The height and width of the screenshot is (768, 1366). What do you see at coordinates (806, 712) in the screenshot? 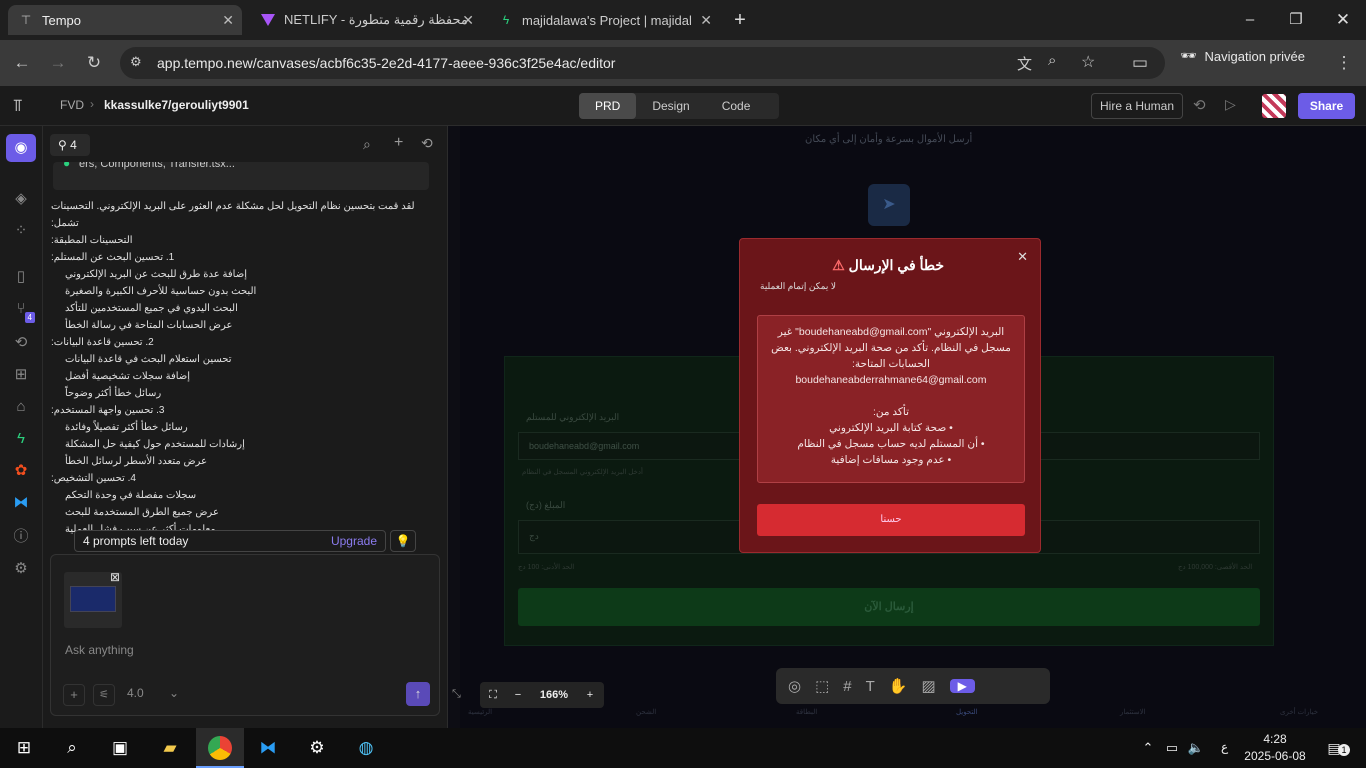
I see `preview-nav-item: البطاقة` at bounding box center [806, 712].